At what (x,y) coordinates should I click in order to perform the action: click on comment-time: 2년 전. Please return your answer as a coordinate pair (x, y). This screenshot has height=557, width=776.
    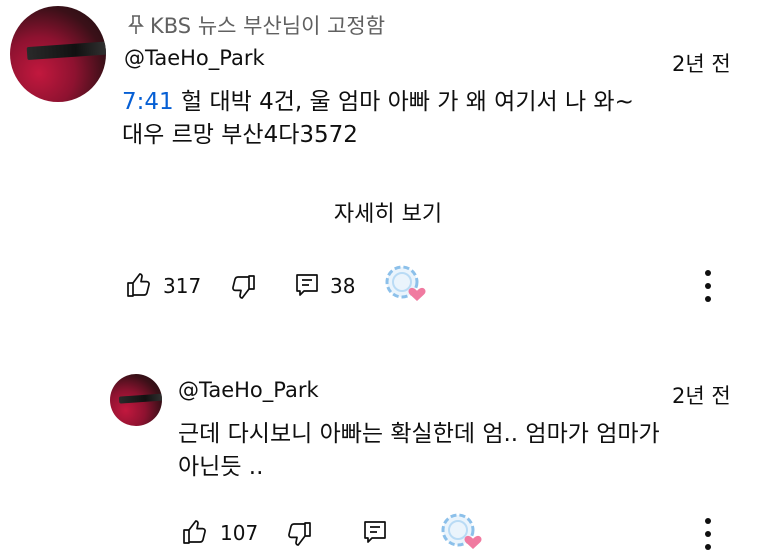
    Looking at the image, I should click on (701, 63).